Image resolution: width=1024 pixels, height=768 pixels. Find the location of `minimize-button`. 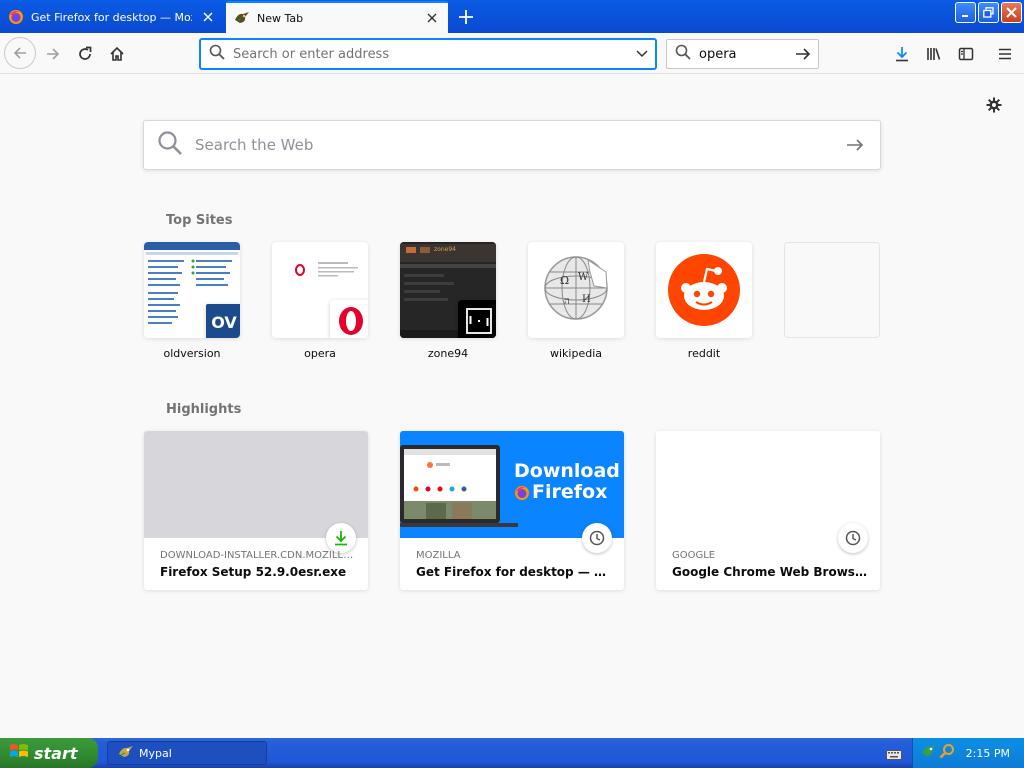

minimize-button is located at coordinates (965, 12).